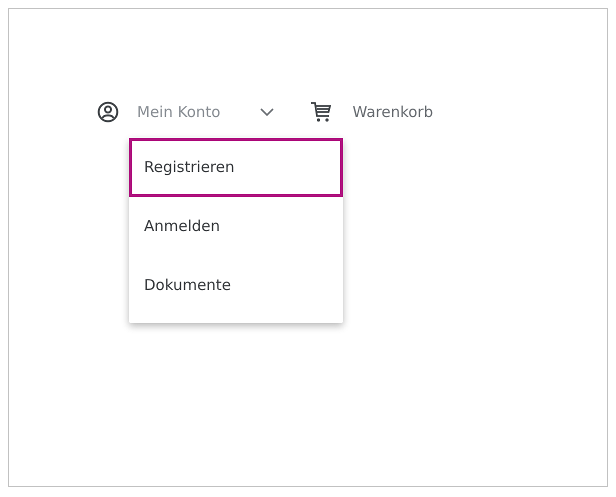  What do you see at coordinates (372, 112) in the screenshot?
I see `cart-button: Warenkorb` at bounding box center [372, 112].